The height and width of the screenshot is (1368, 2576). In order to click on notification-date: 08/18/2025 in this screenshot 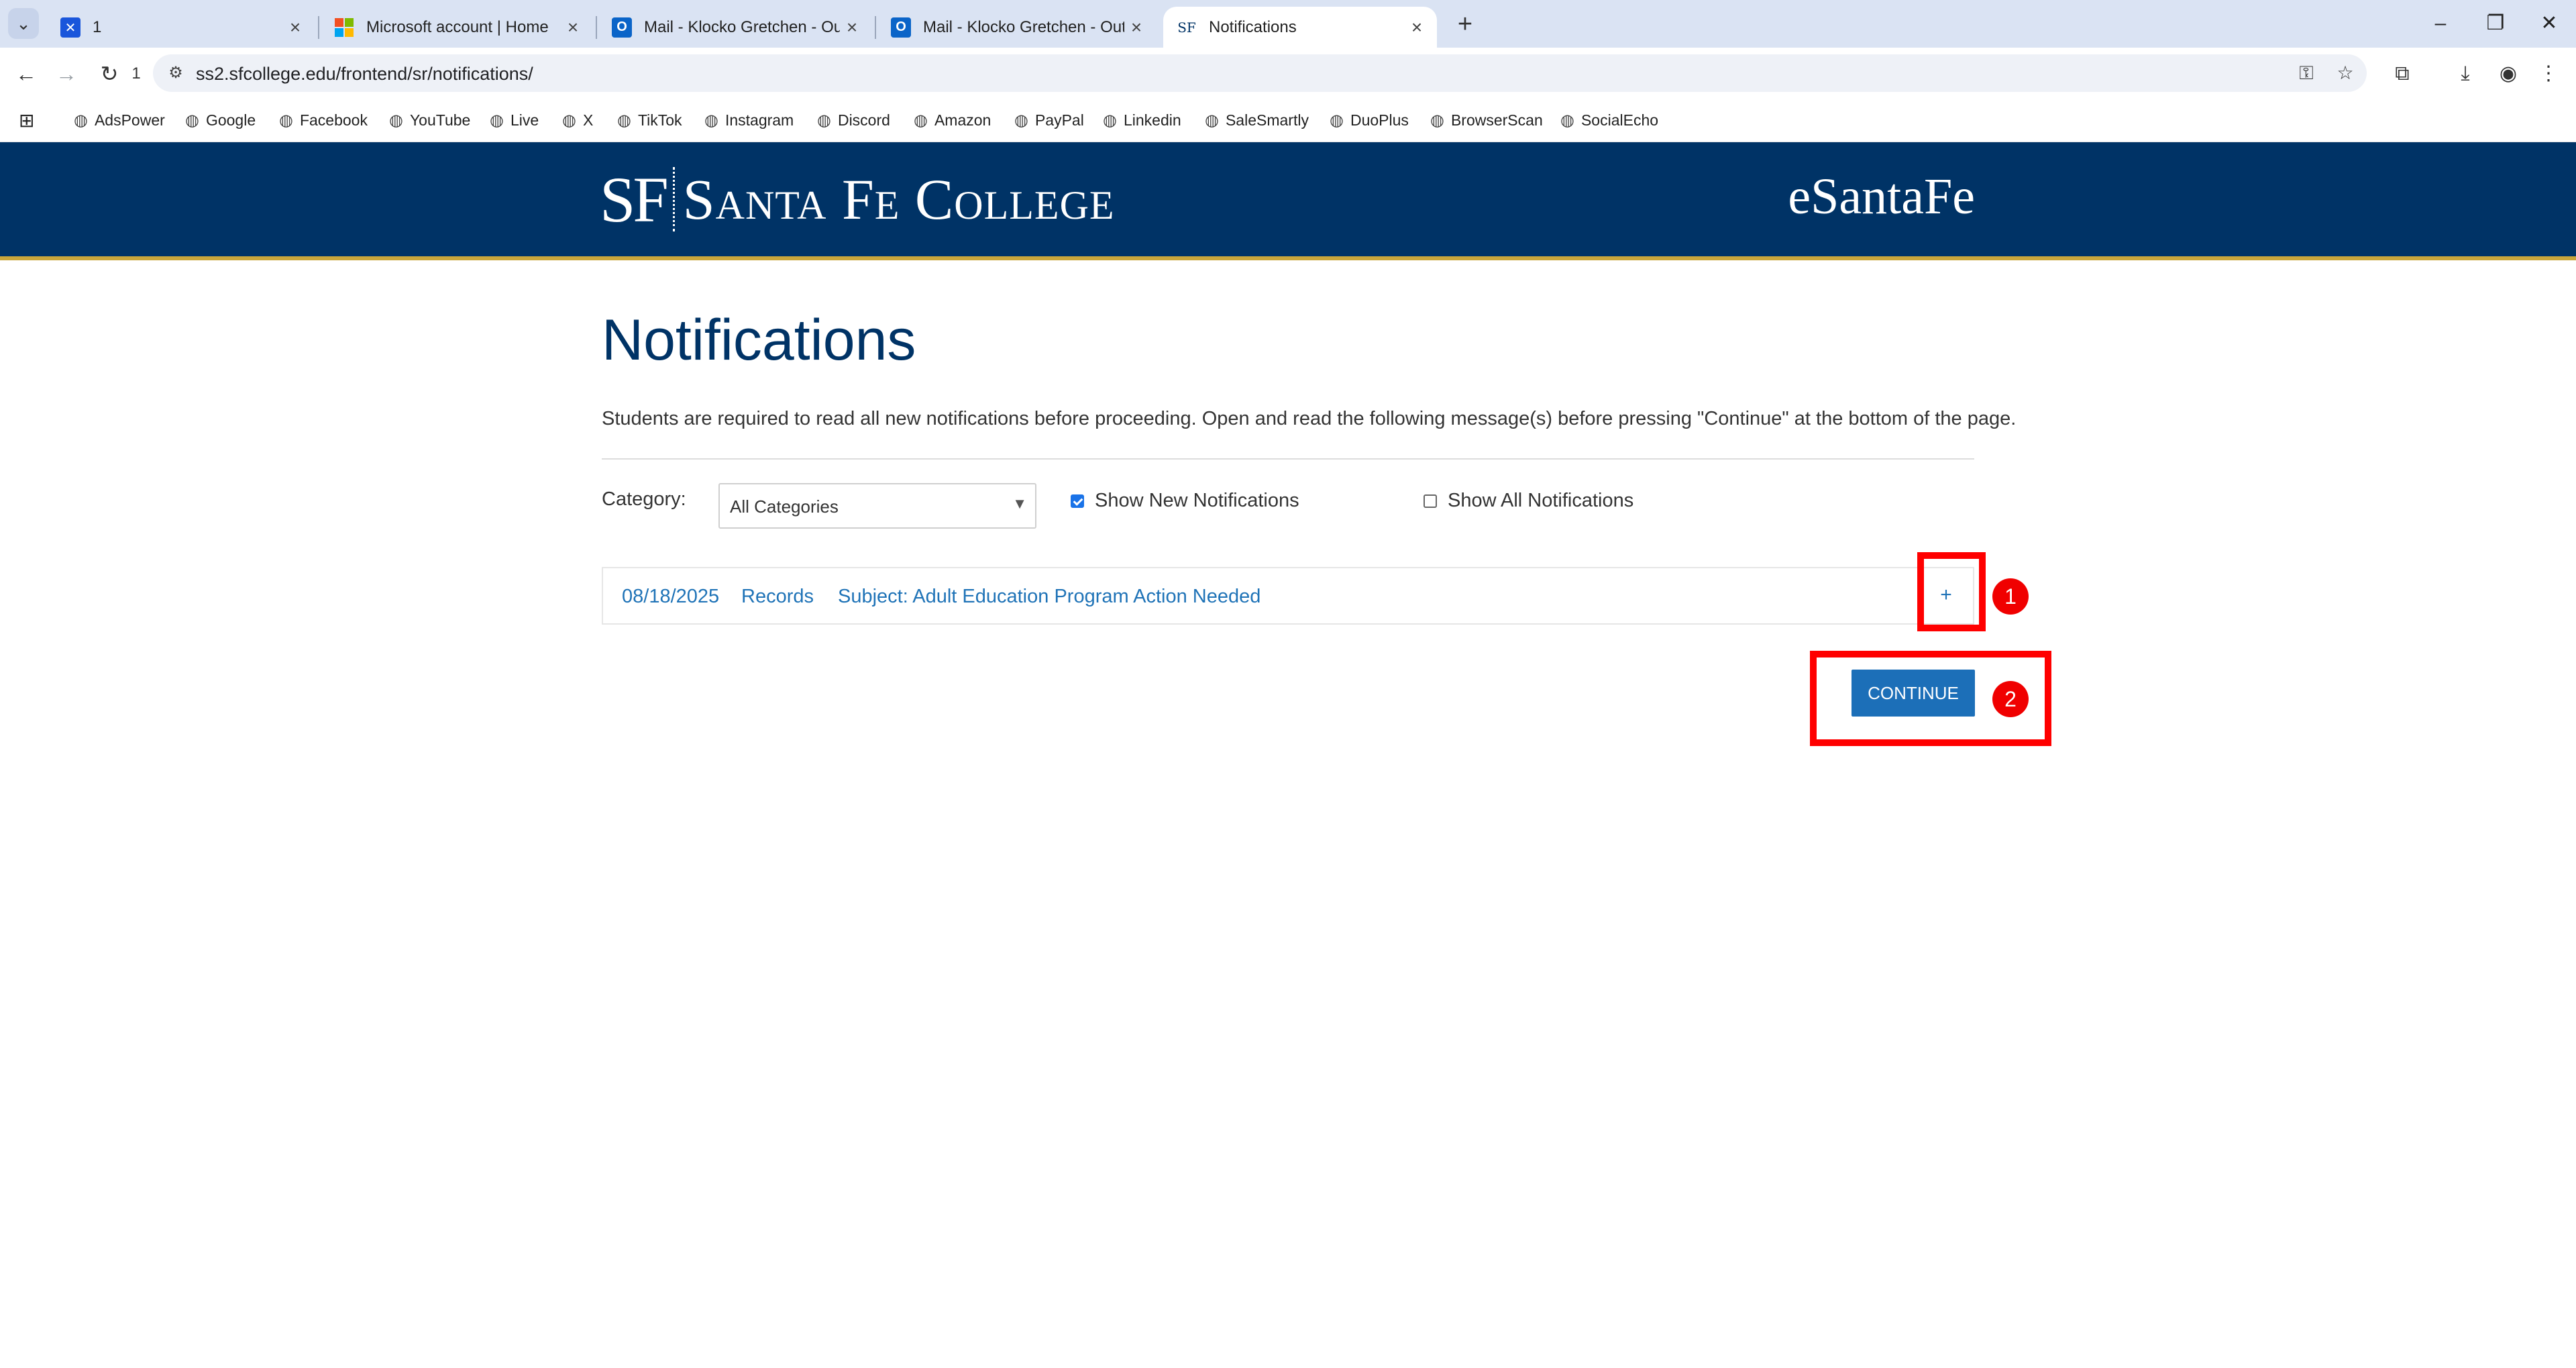, I will do `click(670, 597)`.